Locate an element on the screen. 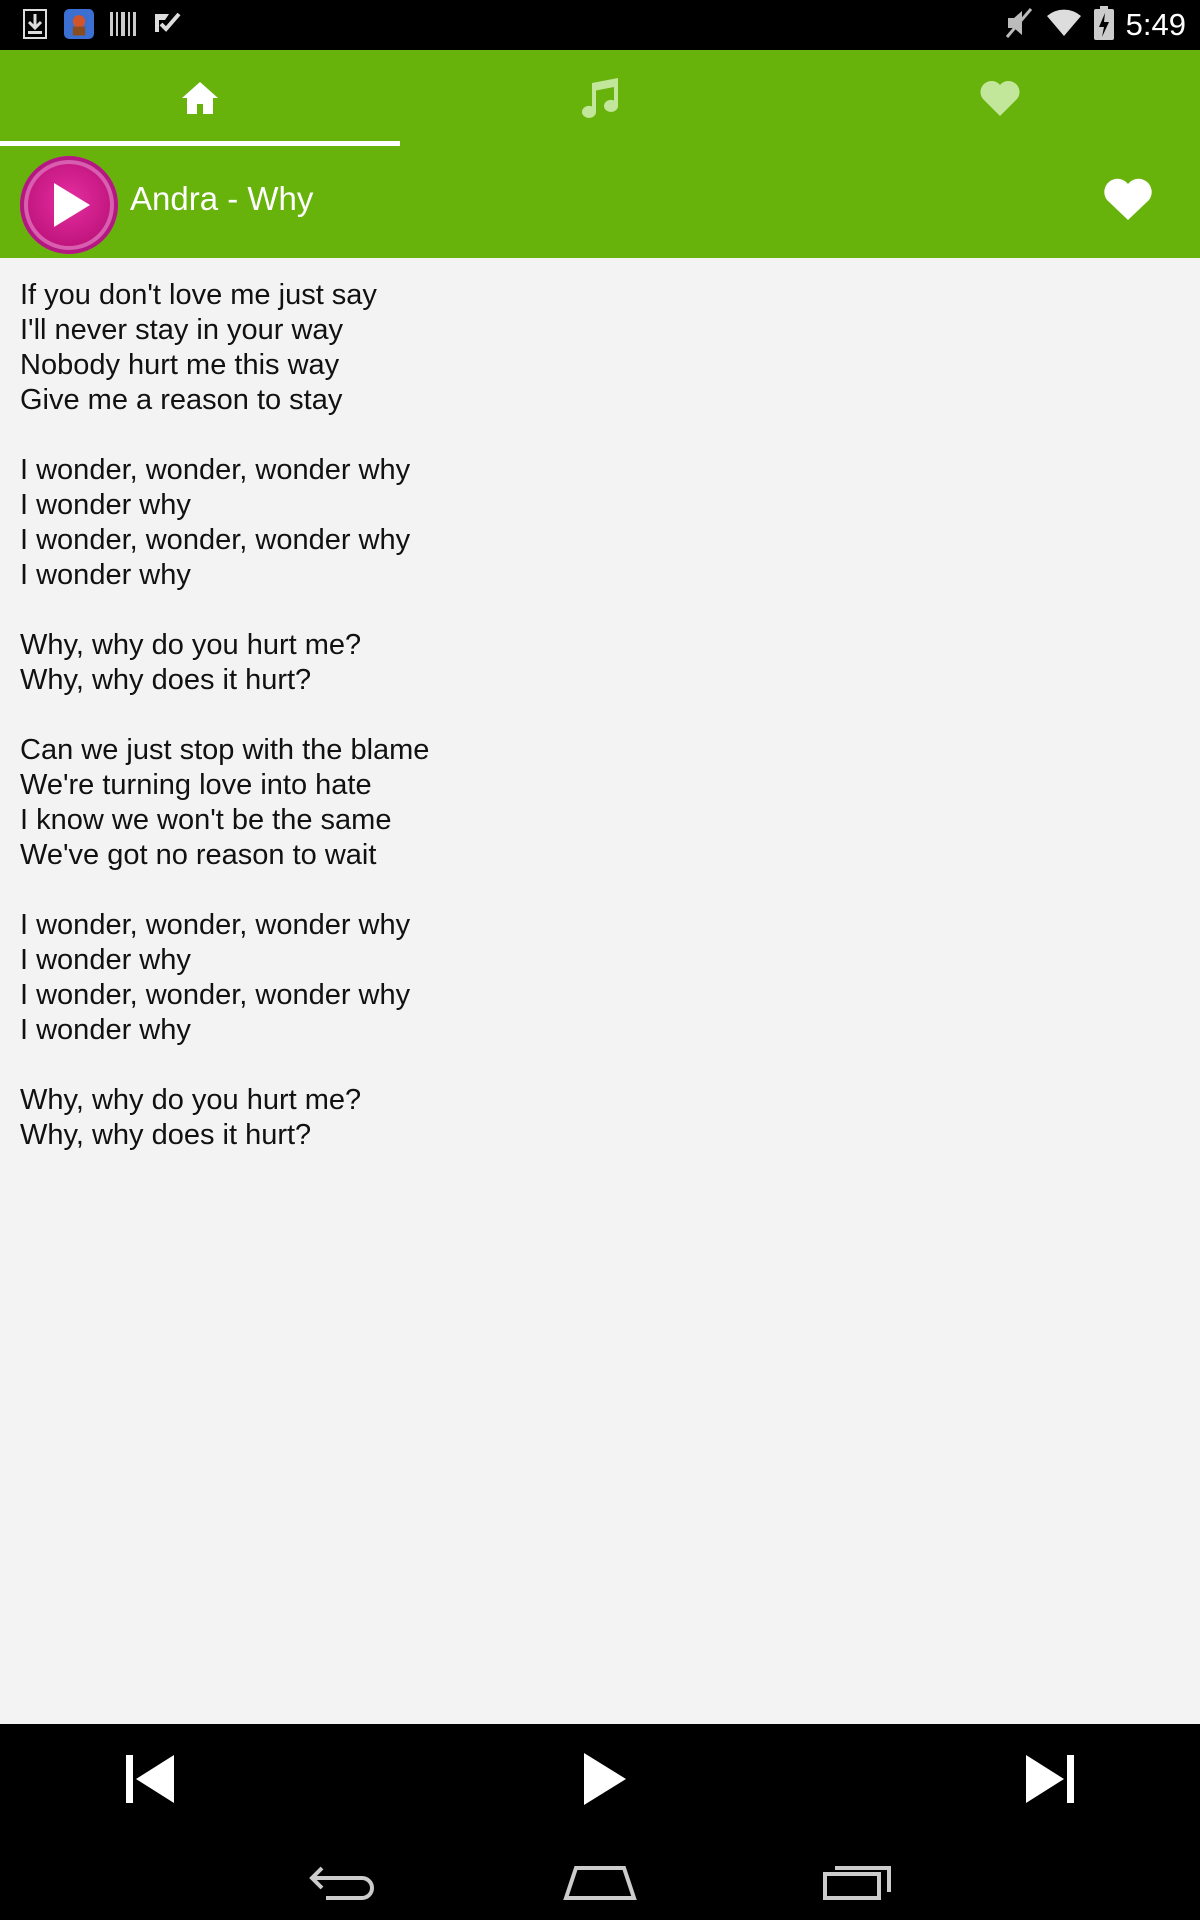 This screenshot has height=1920, width=1200. download-icon is located at coordinates (35, 24).